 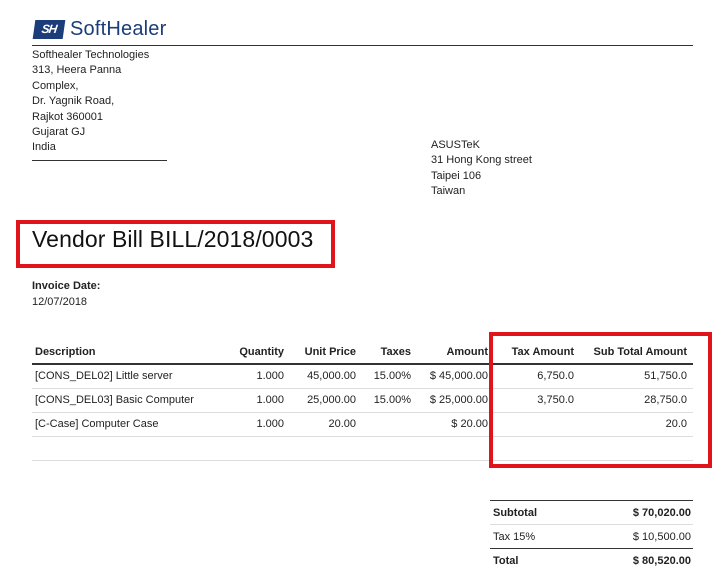 What do you see at coordinates (59, 132) in the screenshot?
I see `company-line: Gujarat GJ` at bounding box center [59, 132].